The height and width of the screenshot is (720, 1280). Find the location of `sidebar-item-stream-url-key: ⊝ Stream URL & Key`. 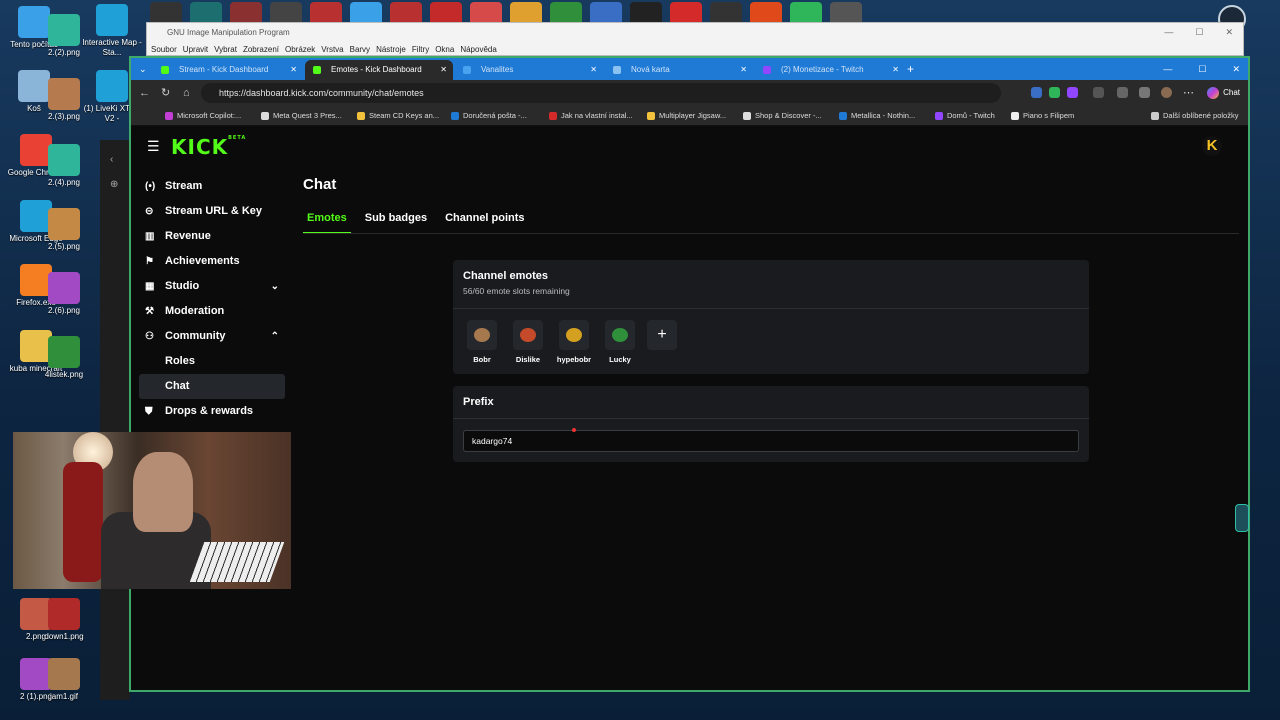

sidebar-item-stream-url-key: ⊝ Stream URL & Key is located at coordinates (212, 211).